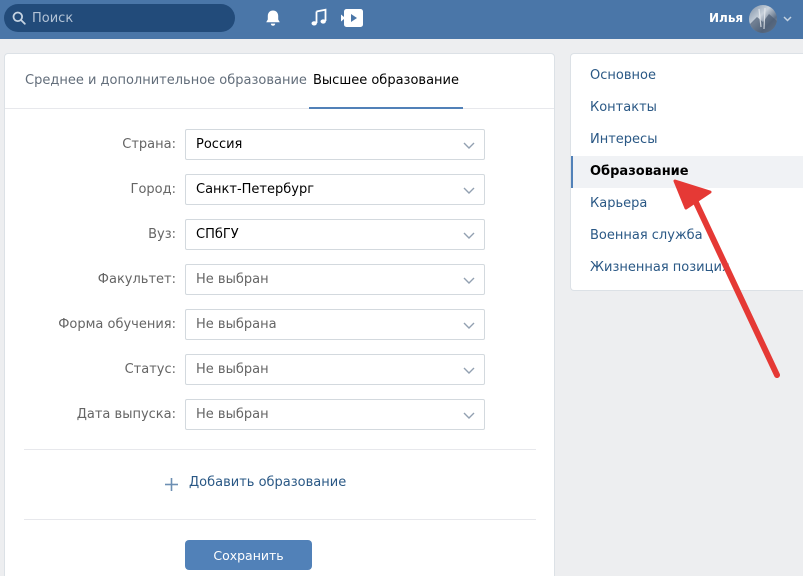 Image resolution: width=803 pixels, height=576 pixels. I want to click on top-header: Илья, so click(401, 19).